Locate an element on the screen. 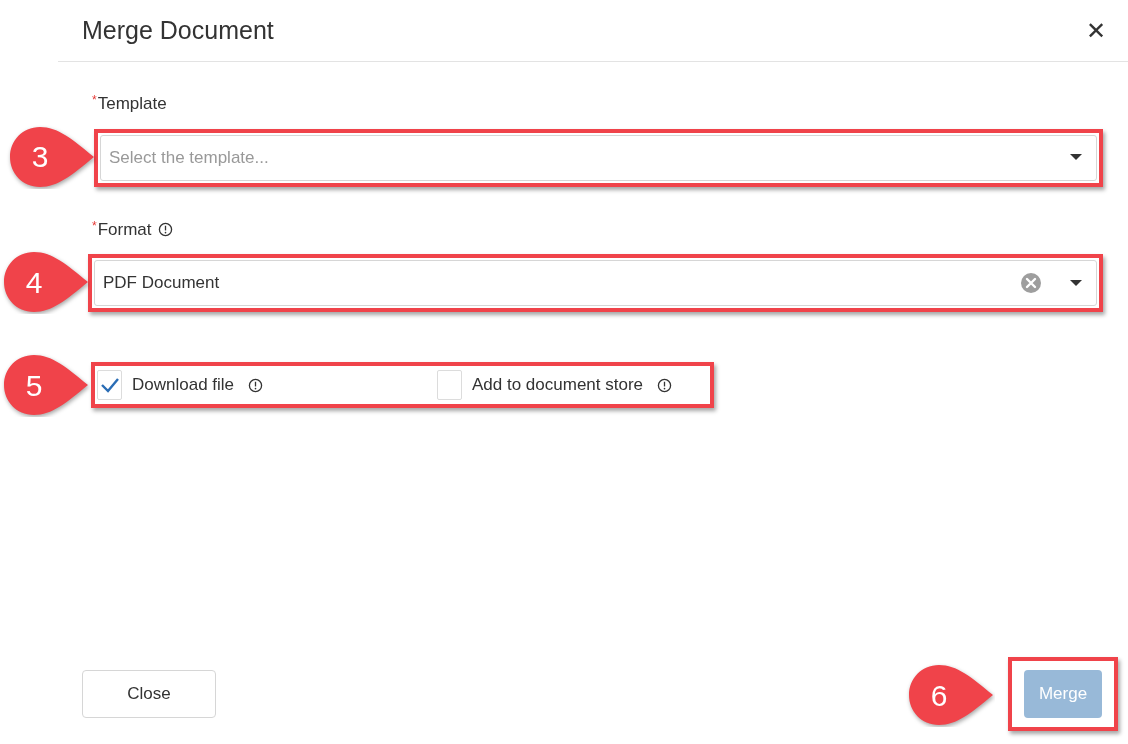 The height and width of the screenshot is (744, 1128). field-label: Template is located at coordinates (132, 104).